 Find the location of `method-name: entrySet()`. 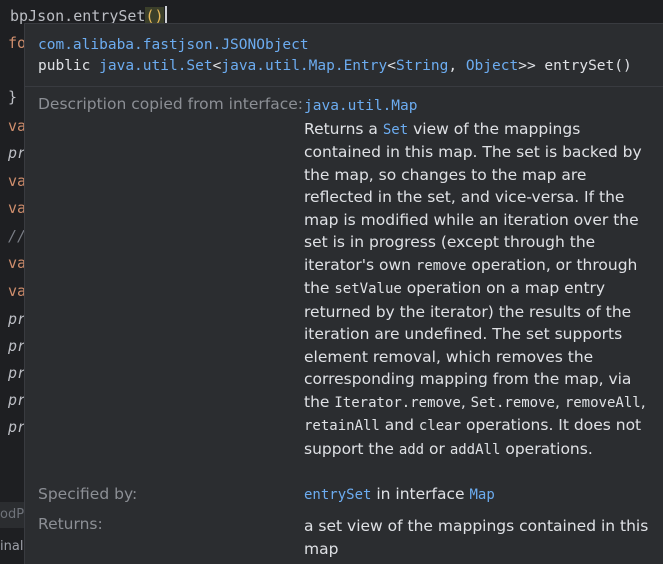

method-name: entrySet() is located at coordinates (588, 66).